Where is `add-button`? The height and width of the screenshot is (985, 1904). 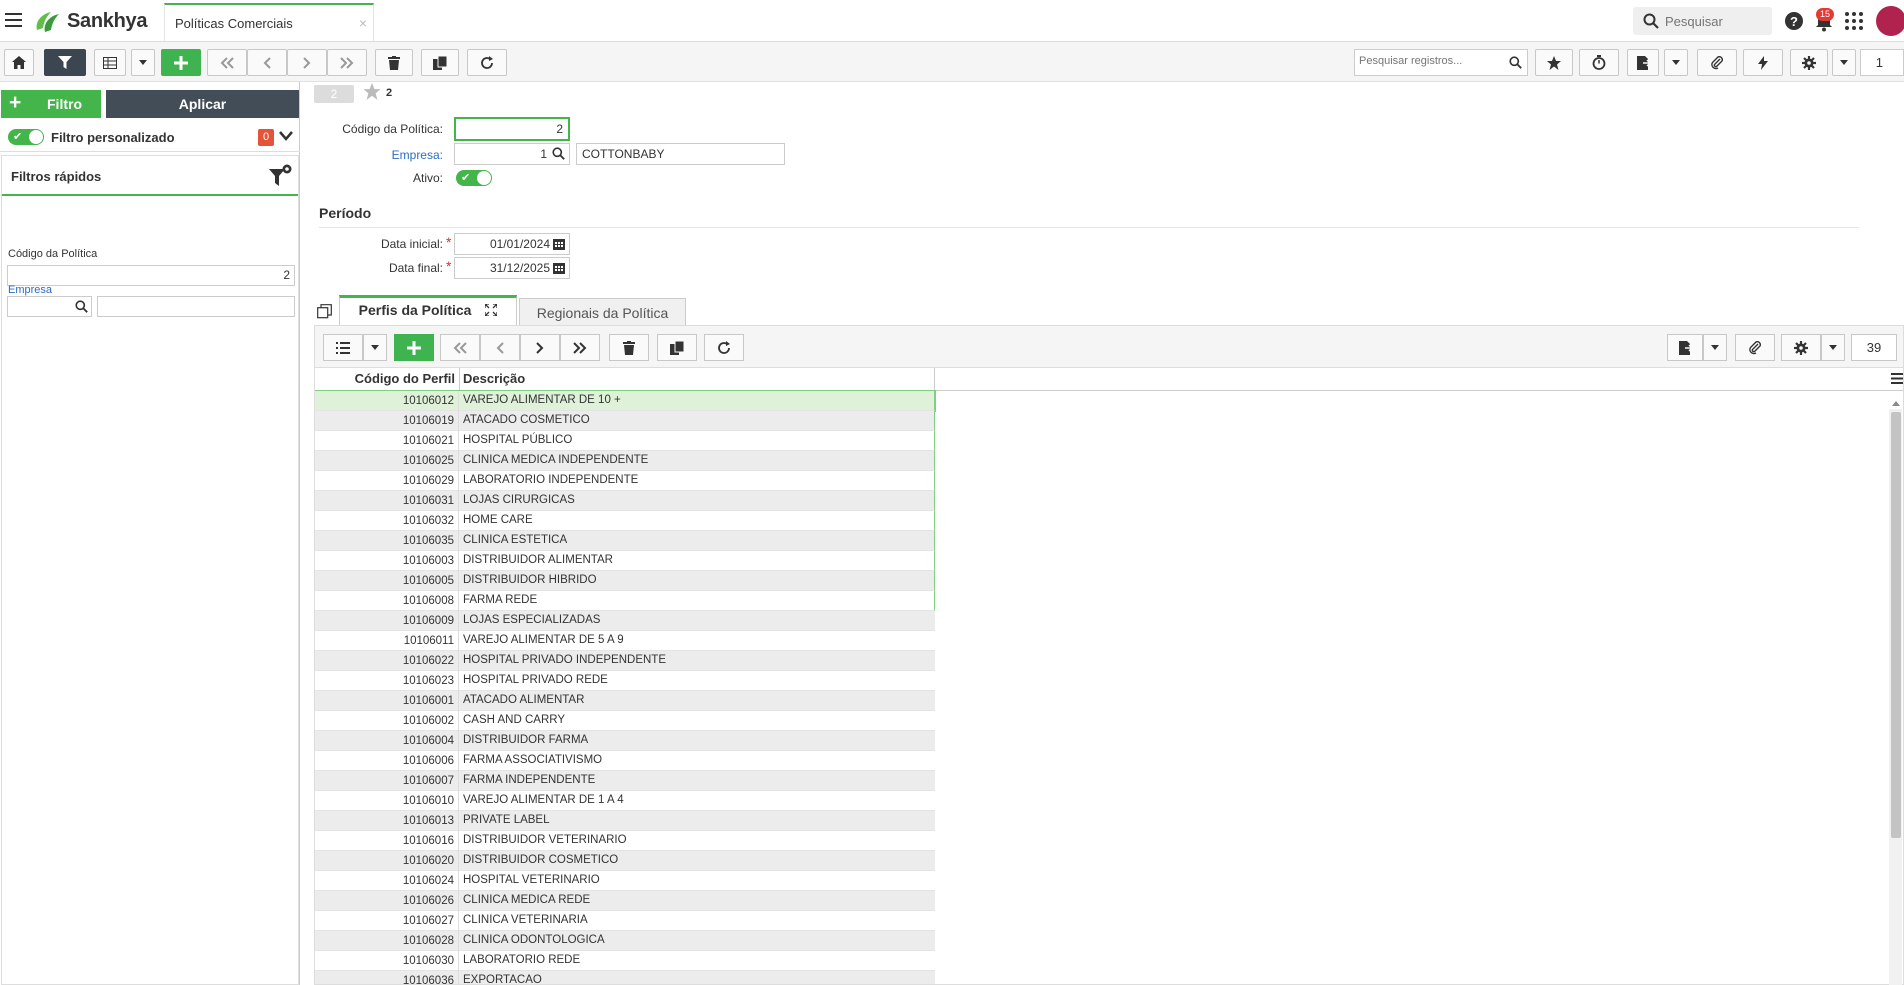
add-button is located at coordinates (181, 62).